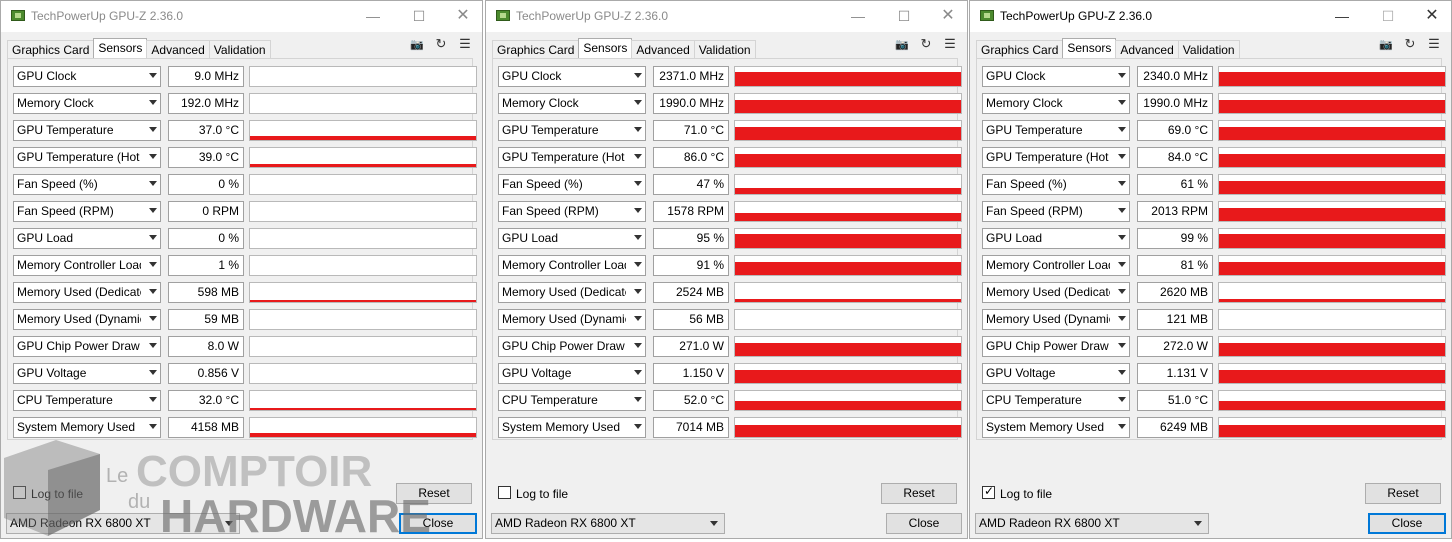  Describe the element at coordinates (504, 492) in the screenshot. I see `log-to-file-checkbox` at that location.